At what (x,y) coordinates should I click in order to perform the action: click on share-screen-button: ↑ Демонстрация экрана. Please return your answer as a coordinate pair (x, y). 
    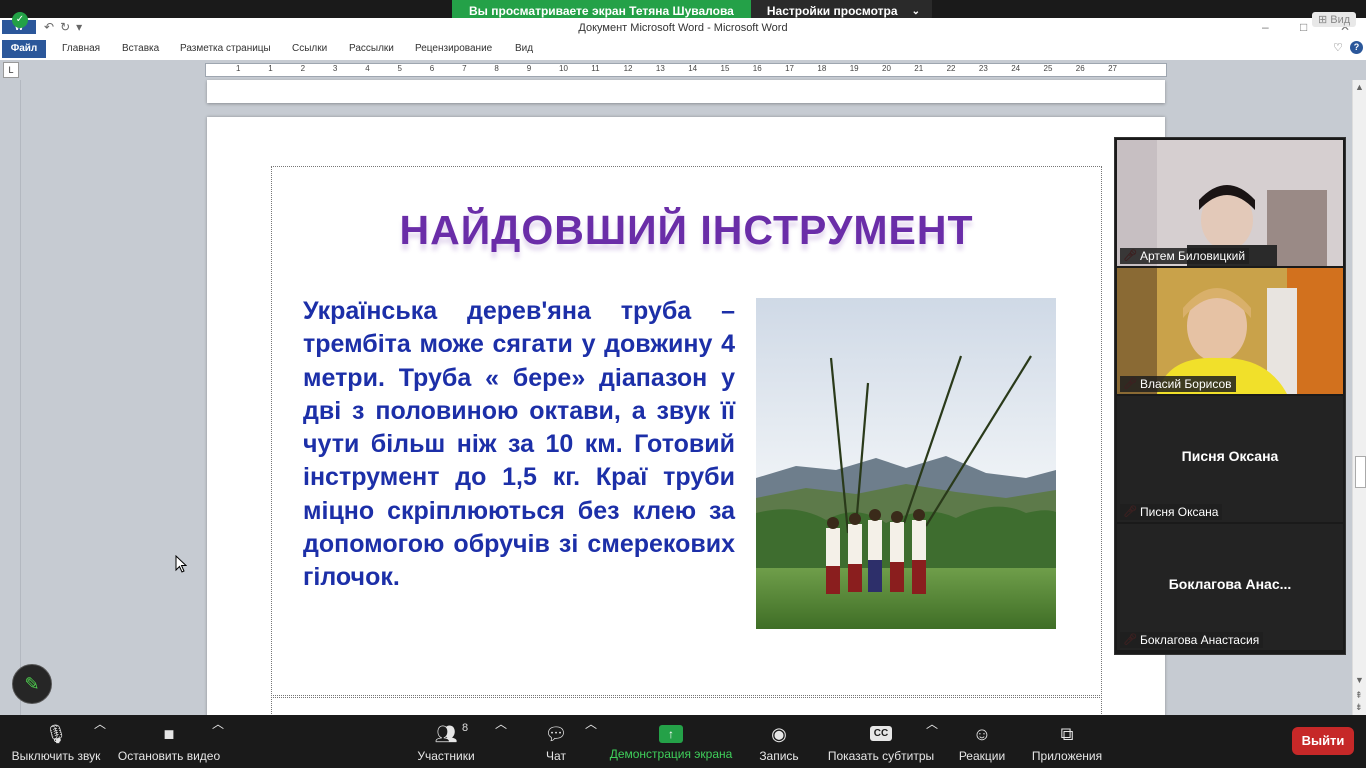
    Looking at the image, I should click on (671, 741).